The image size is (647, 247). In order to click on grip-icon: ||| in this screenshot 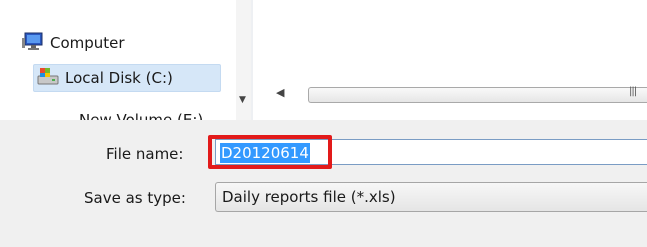, I will do `click(633, 91)`.